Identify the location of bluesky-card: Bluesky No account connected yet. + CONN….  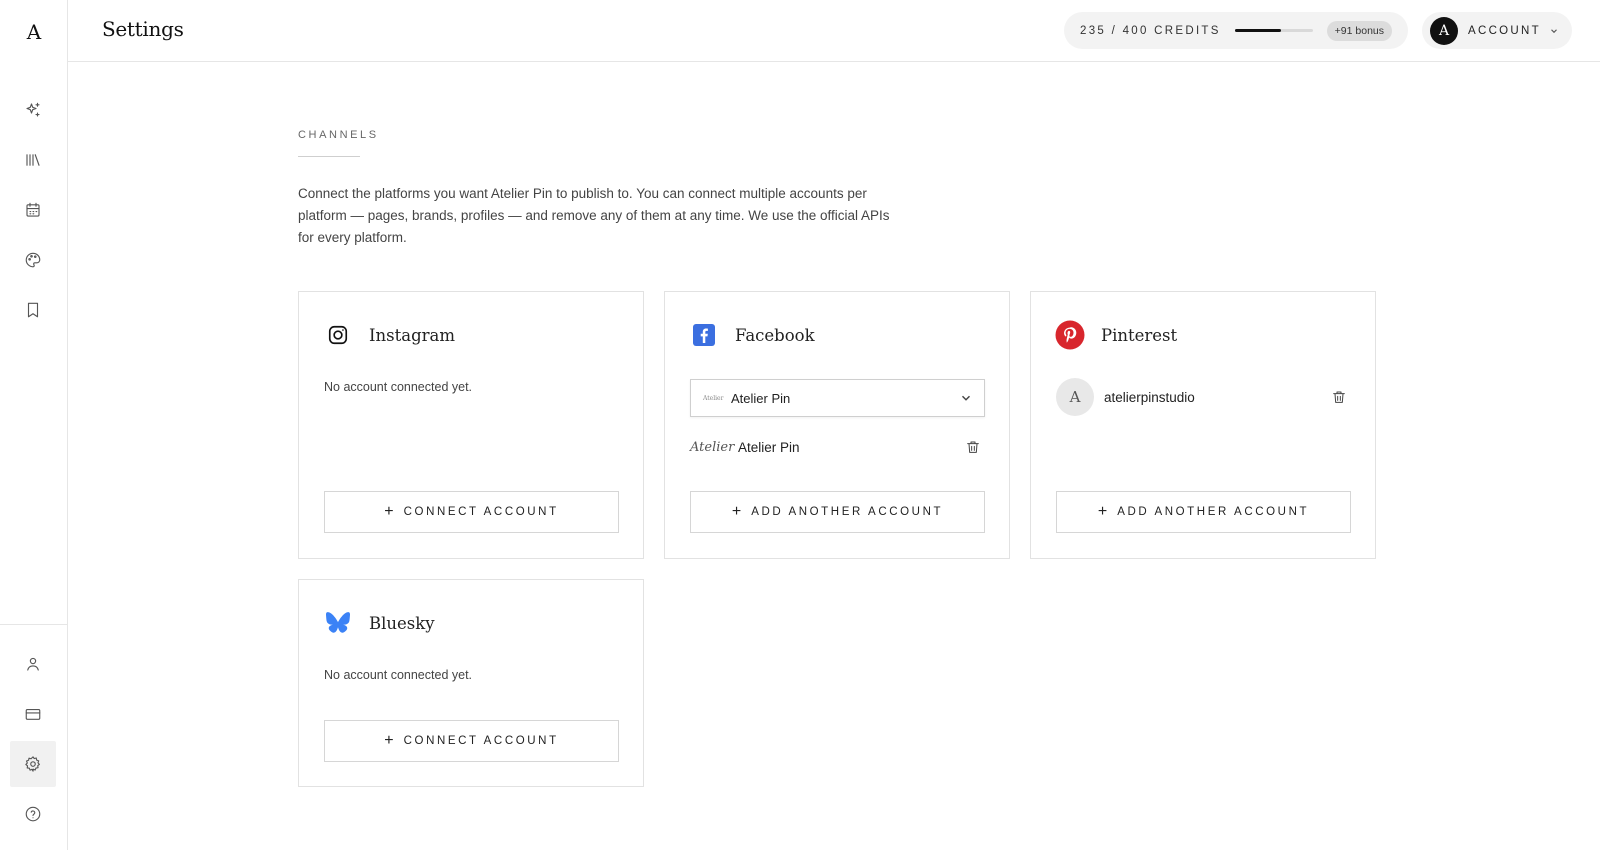
(471, 683).